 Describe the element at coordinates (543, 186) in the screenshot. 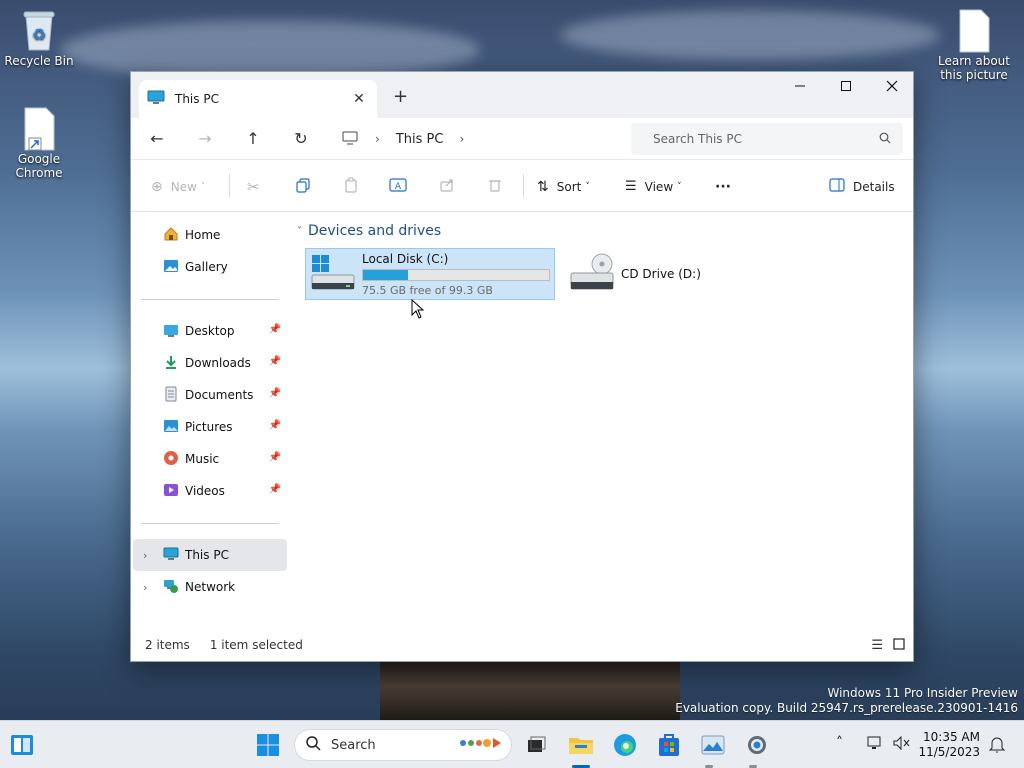

I see `sort-icon: ⇅` at that location.